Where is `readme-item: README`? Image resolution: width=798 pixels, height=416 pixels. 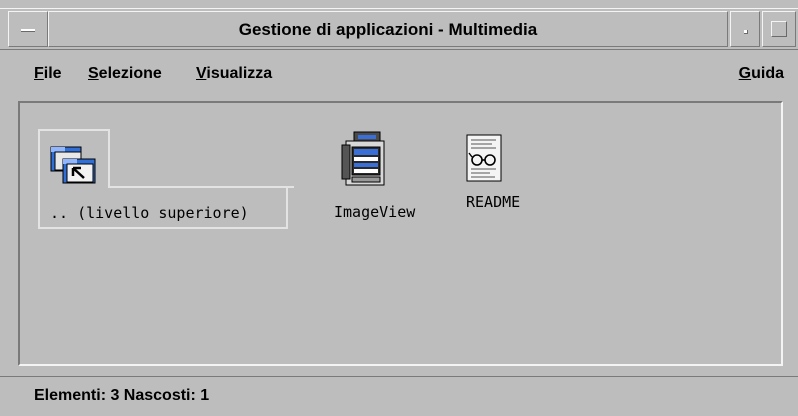 readme-item: README is located at coordinates (506, 181).